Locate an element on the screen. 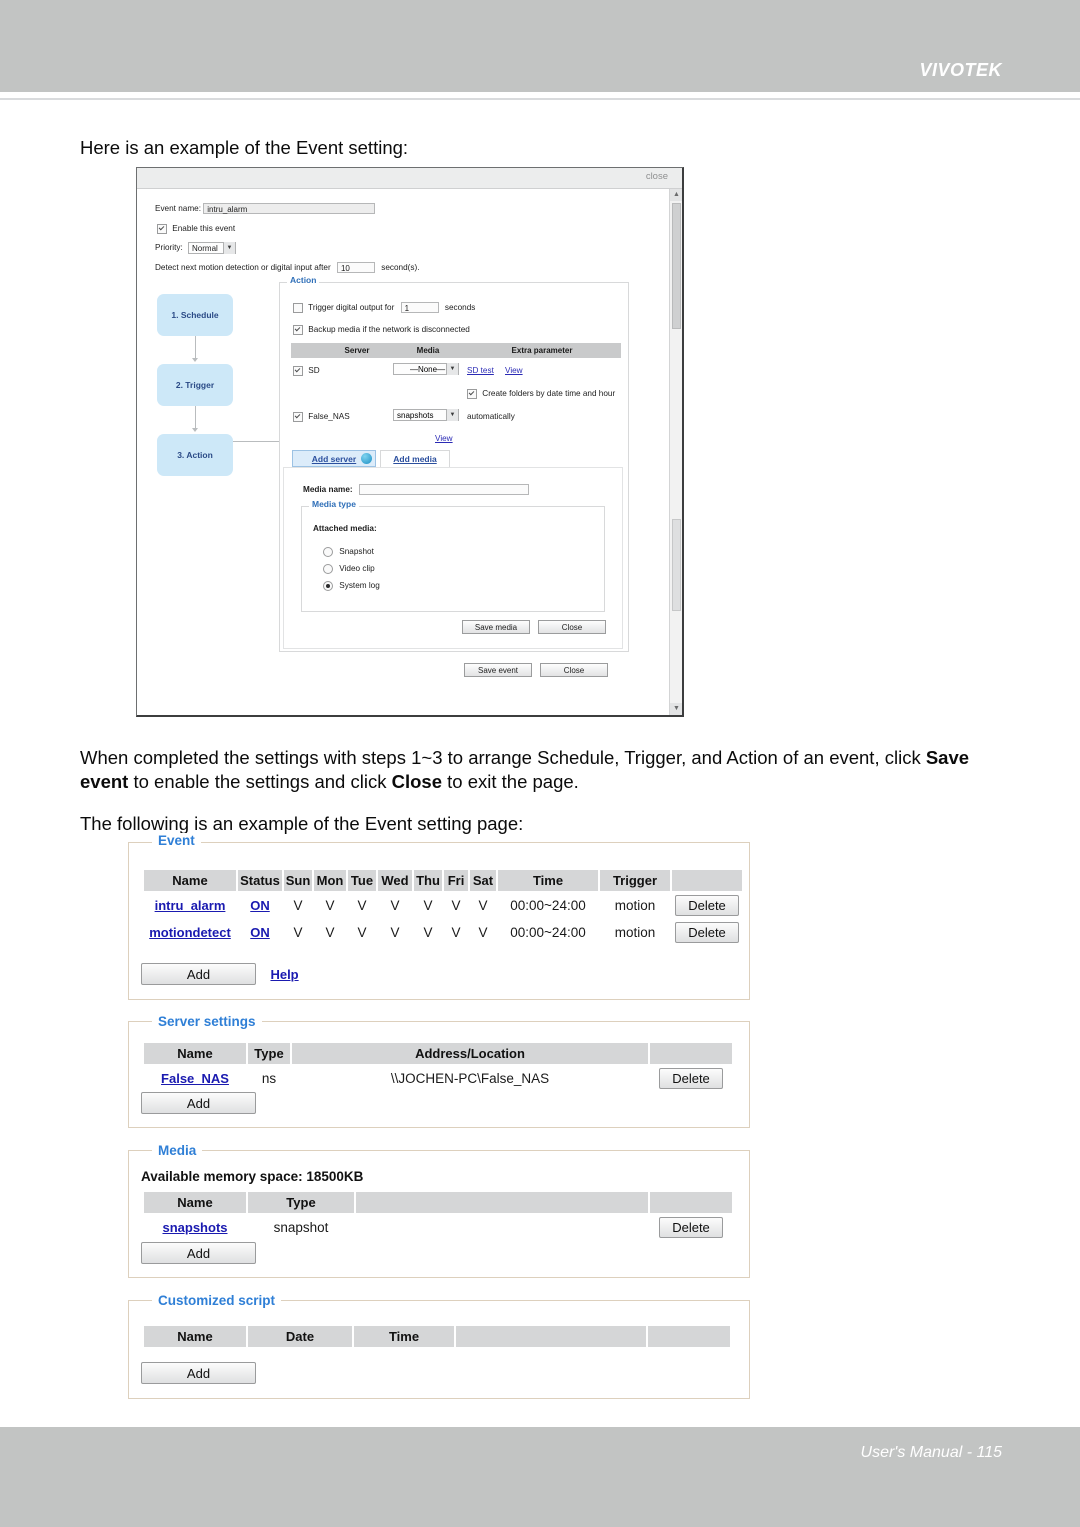  server-col-actions is located at coordinates (691, 1053).